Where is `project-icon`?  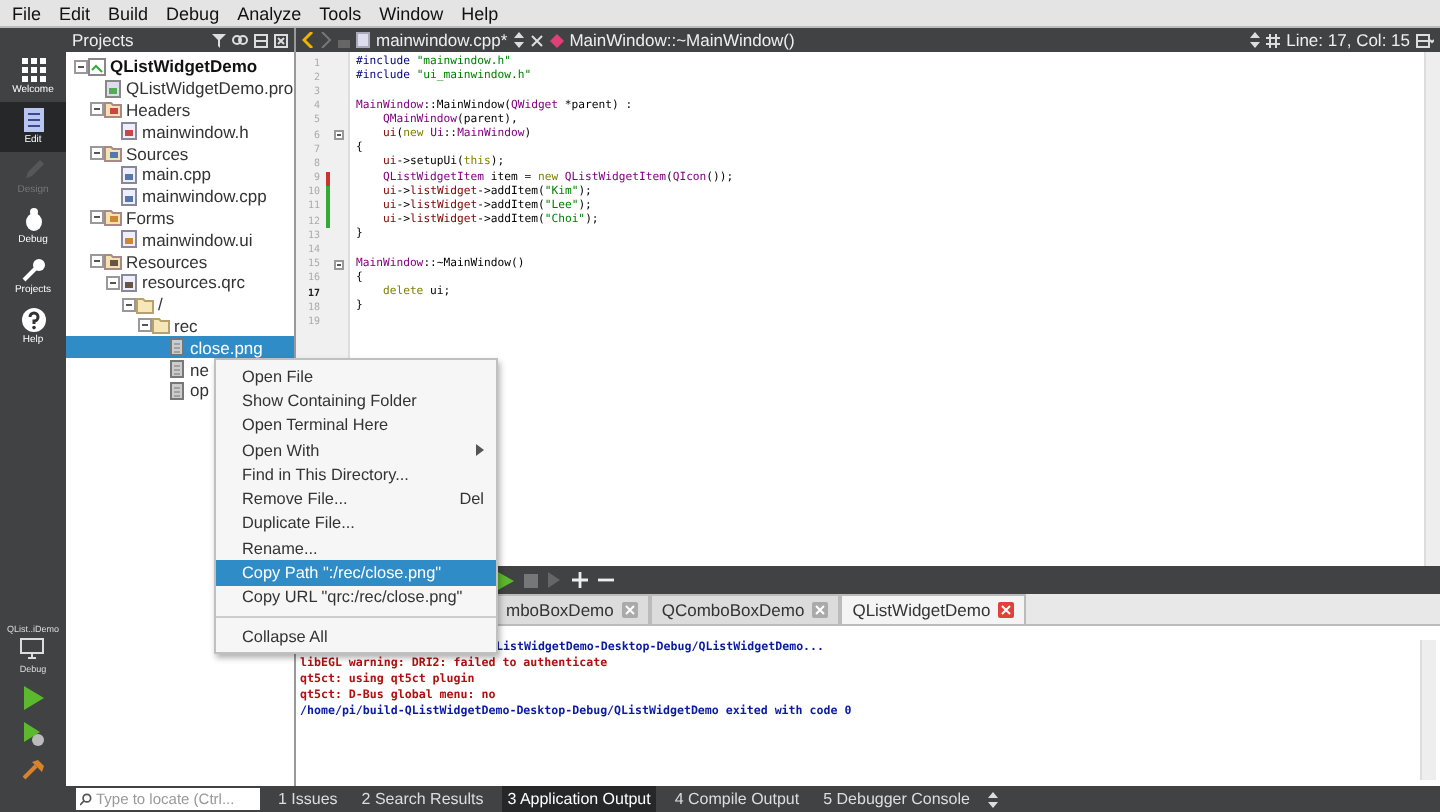
project-icon is located at coordinates (97, 66).